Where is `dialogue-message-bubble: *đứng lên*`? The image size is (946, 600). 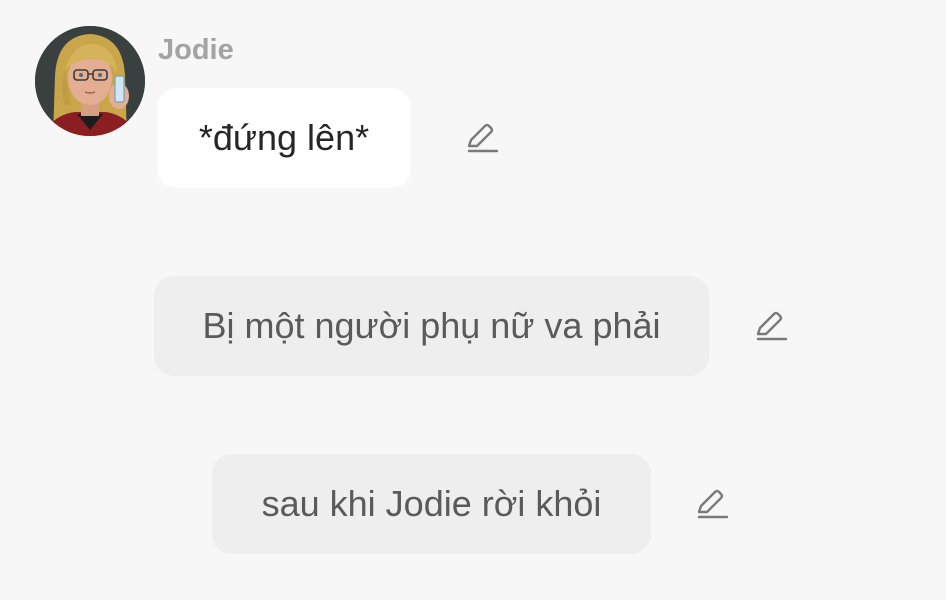 dialogue-message-bubble: *đứng lên* is located at coordinates (284, 138).